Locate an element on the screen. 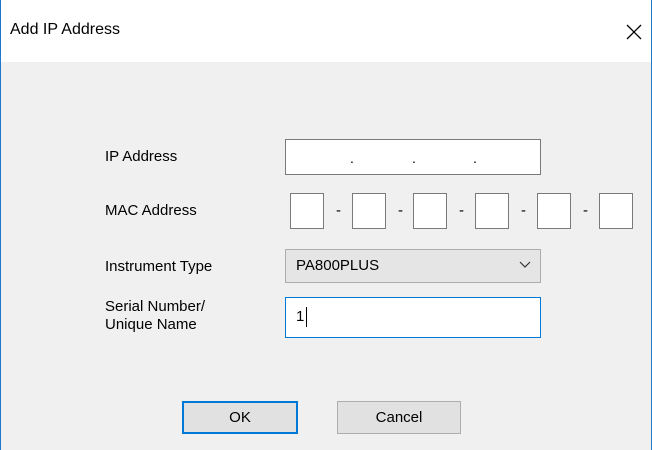  ip-address-label: IP Address is located at coordinates (141, 156).